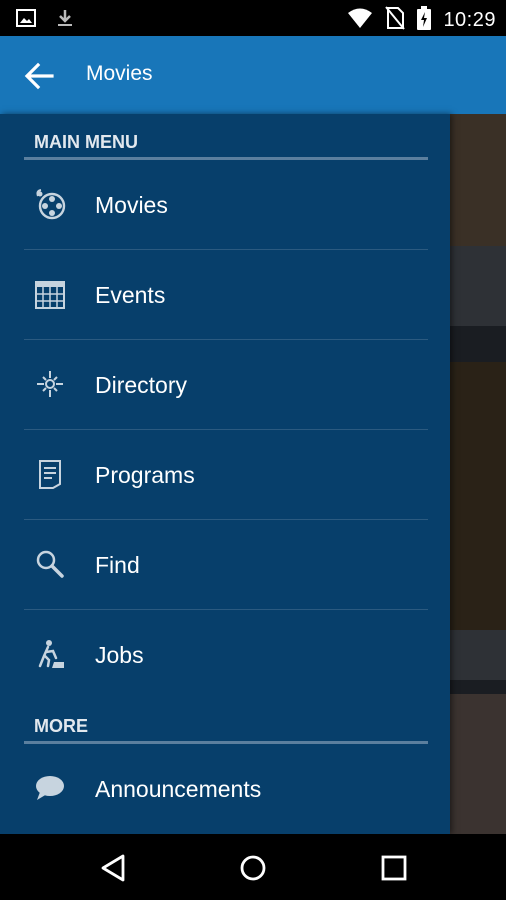 The height and width of the screenshot is (900, 506). What do you see at coordinates (253, 18) in the screenshot?
I see `status-bar: 10:29` at bounding box center [253, 18].